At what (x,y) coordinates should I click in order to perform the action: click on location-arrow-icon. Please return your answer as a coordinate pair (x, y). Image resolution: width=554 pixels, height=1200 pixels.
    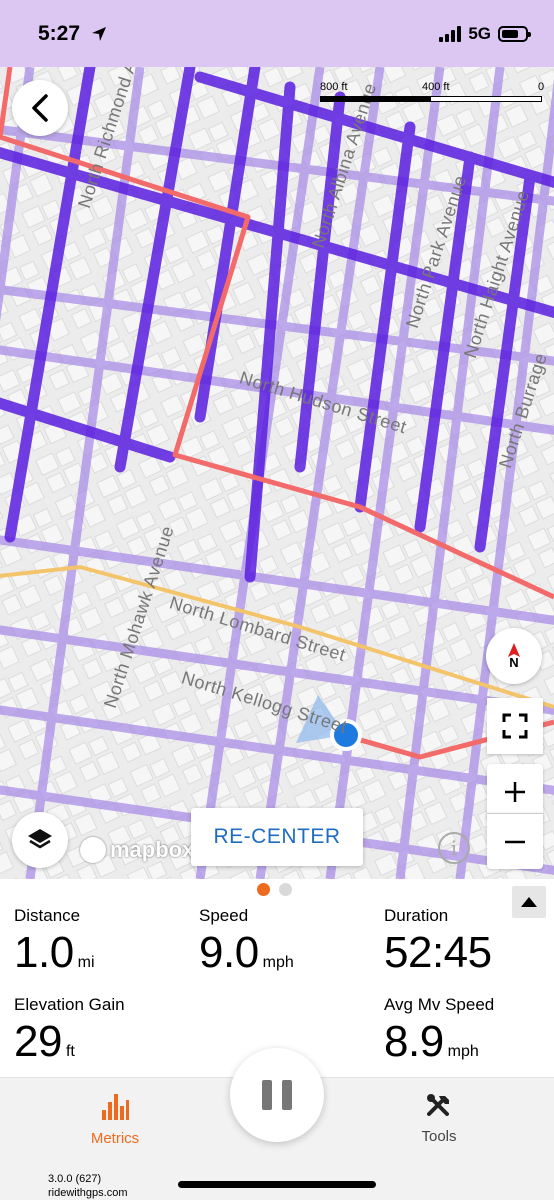
    Looking at the image, I should click on (99, 34).